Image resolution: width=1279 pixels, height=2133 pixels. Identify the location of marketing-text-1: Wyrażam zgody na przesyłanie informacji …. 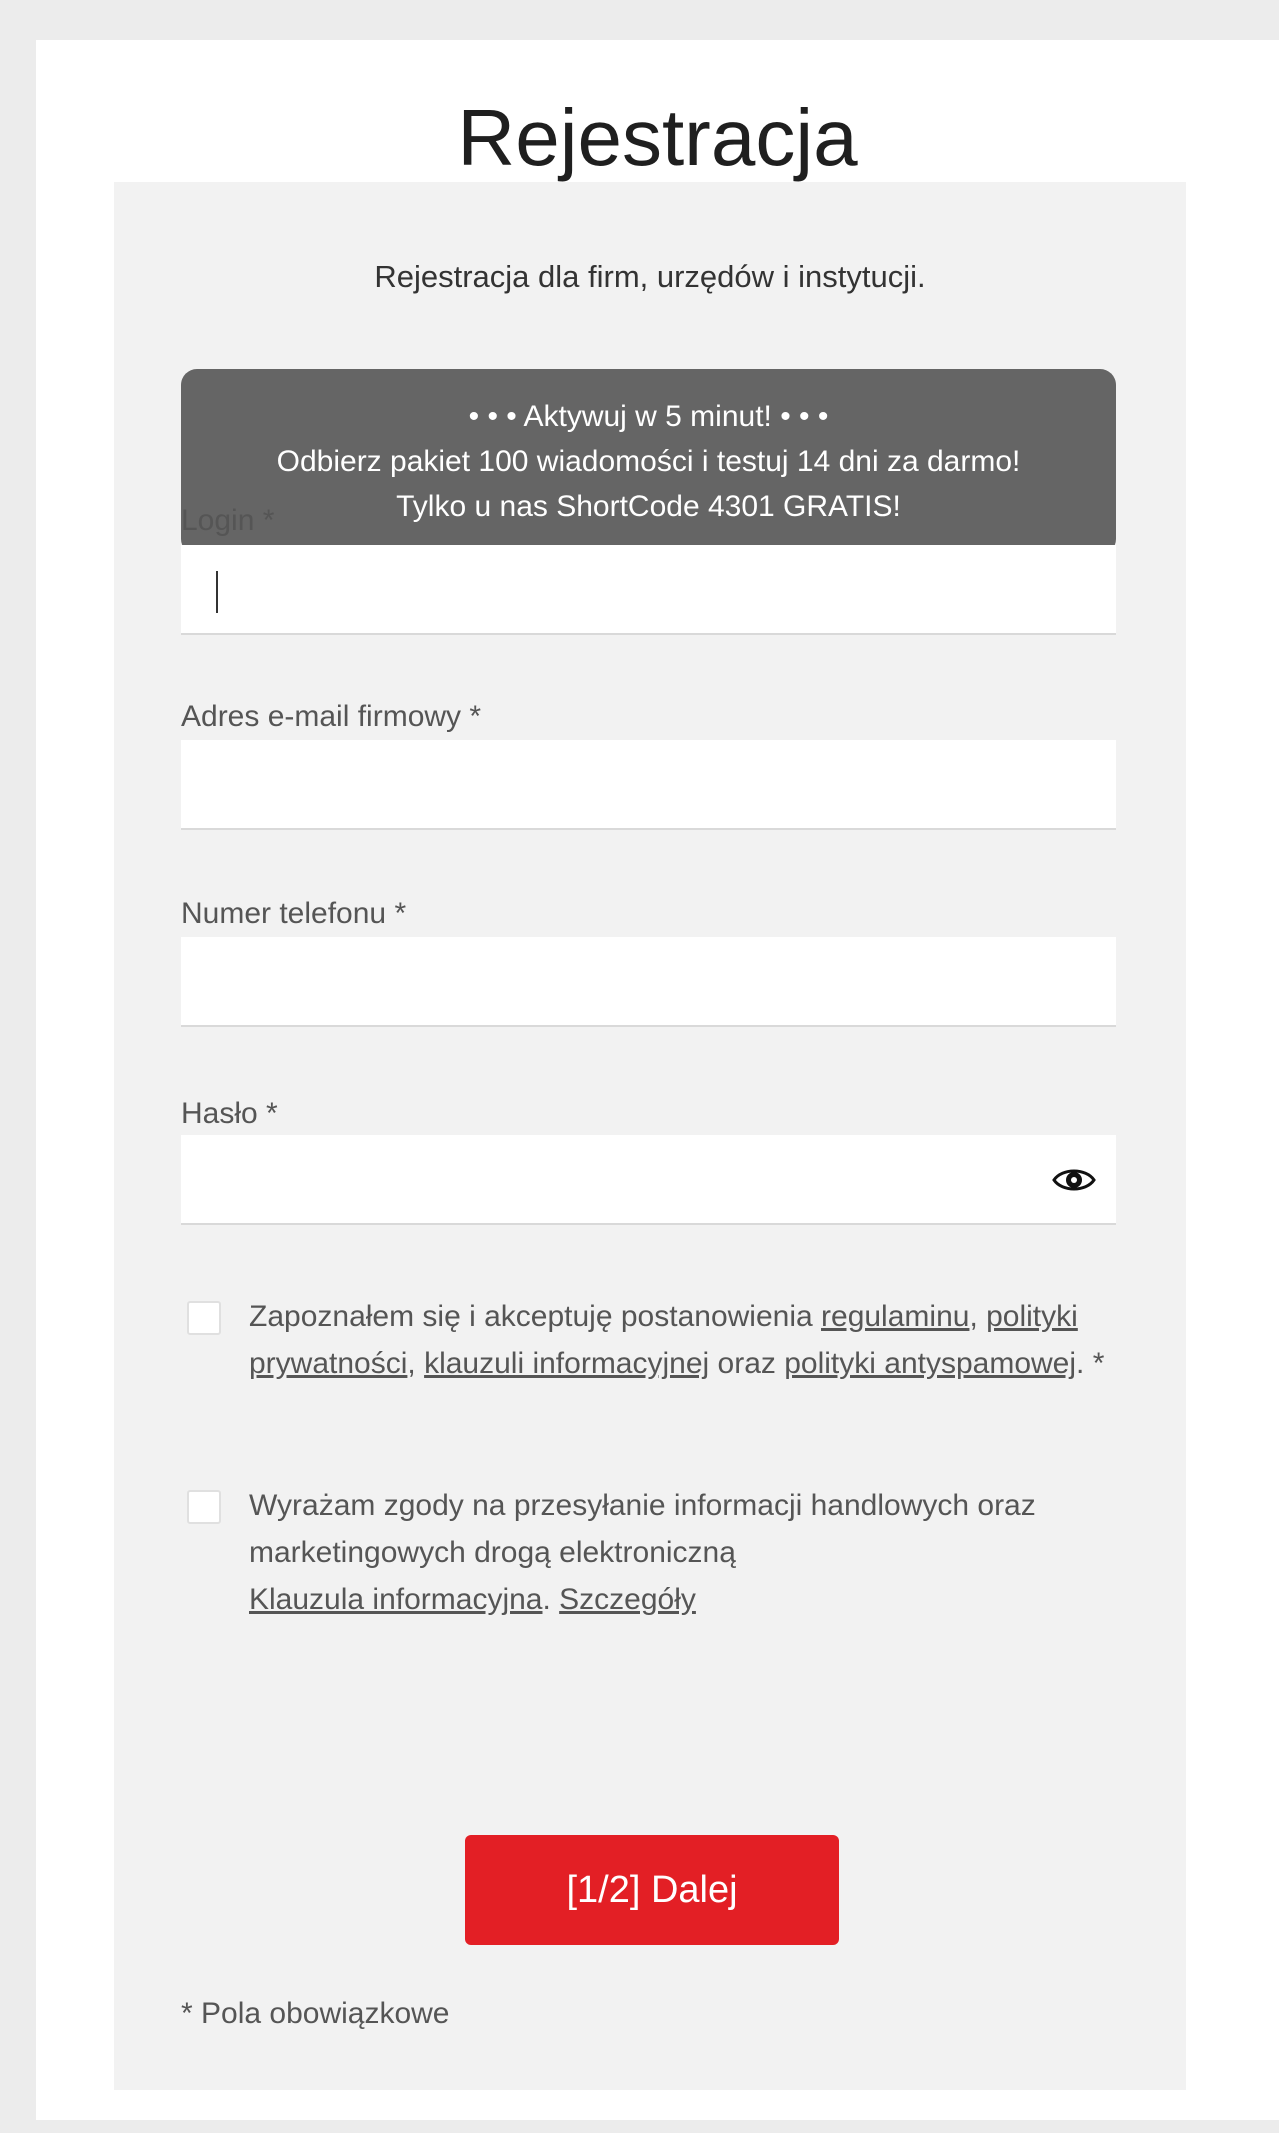
(642, 1529).